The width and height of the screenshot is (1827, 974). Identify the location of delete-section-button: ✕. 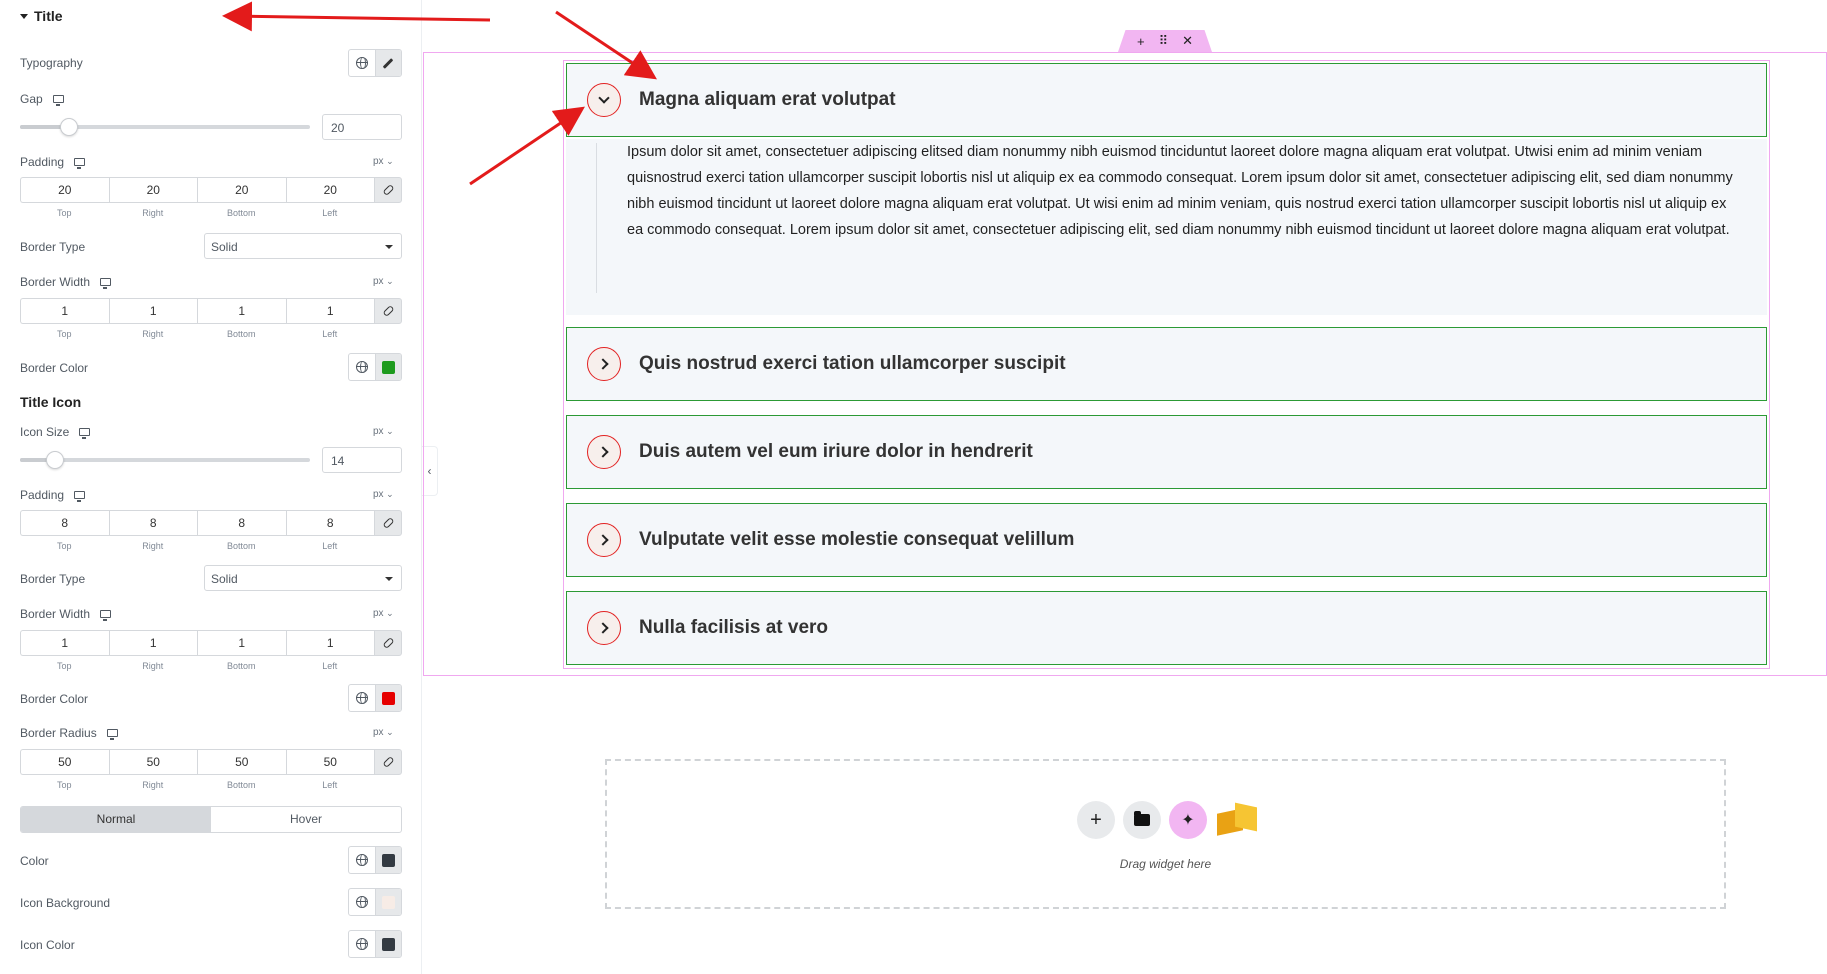
(1187, 41).